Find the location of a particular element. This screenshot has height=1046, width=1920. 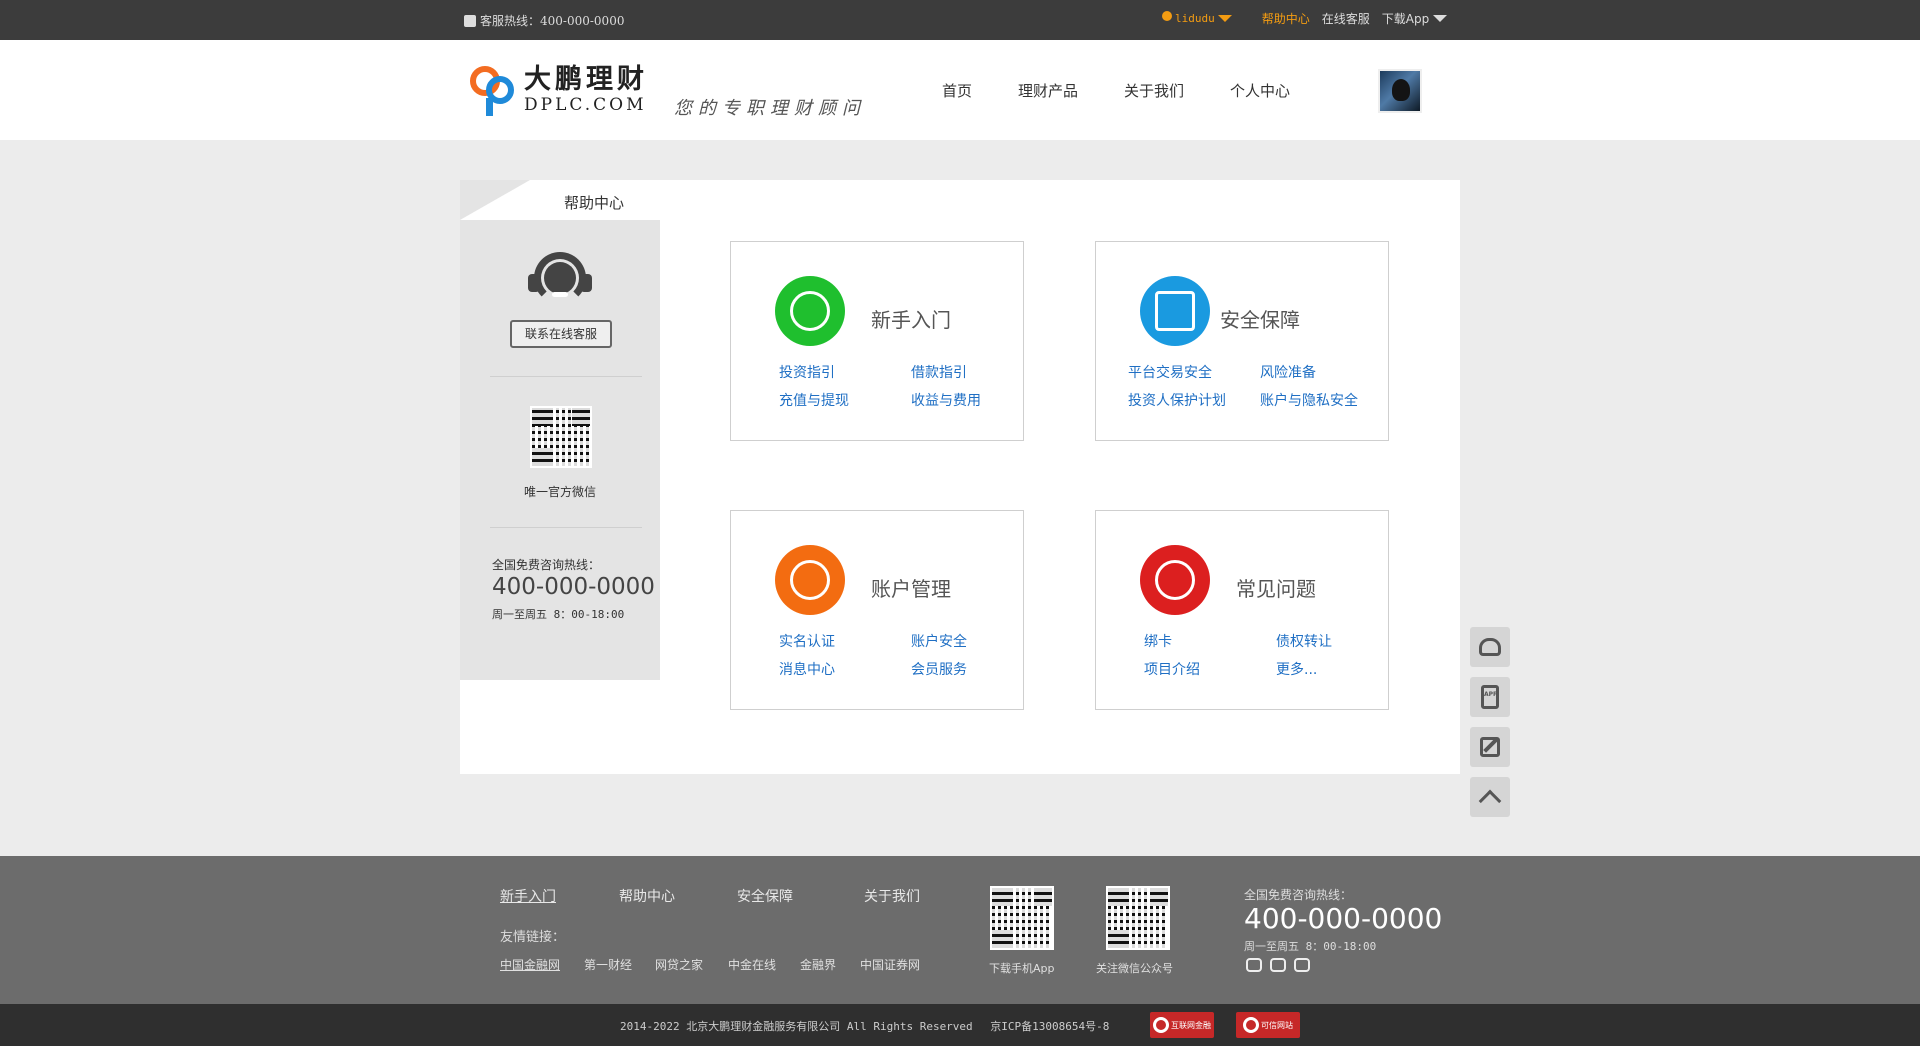

link-risk-reserve: 风险准备 is located at coordinates (1288, 372).